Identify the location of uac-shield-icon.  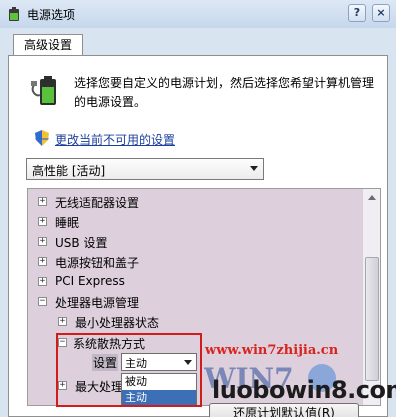
(42, 138).